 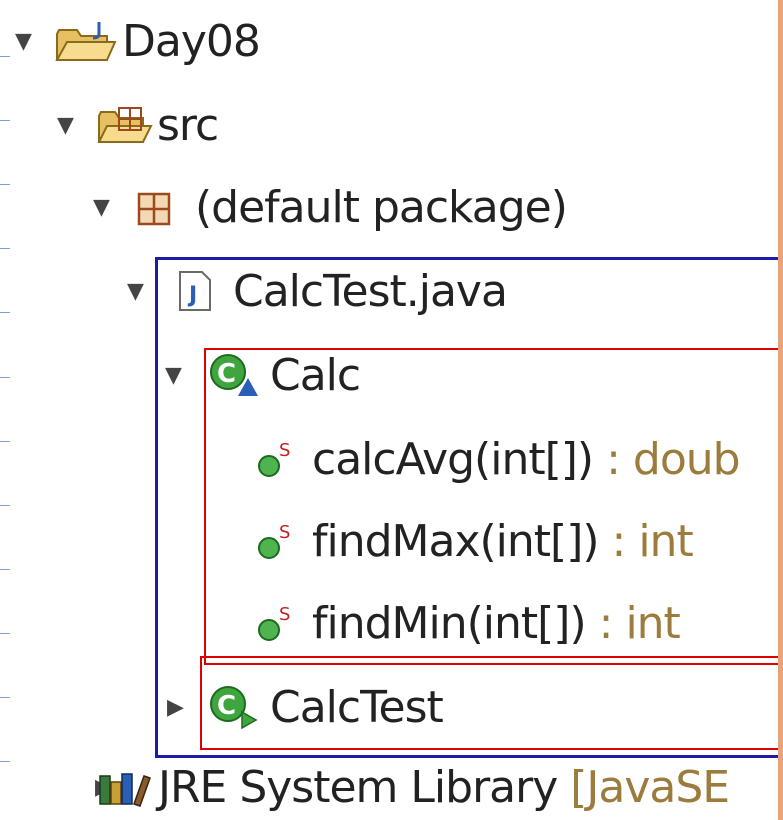 I want to click on tree-item-src: ▼ src, so click(x=391, y=126).